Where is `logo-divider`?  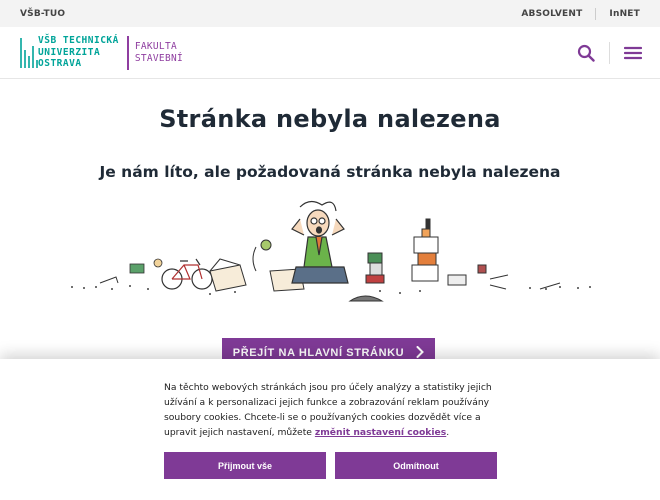 logo-divider is located at coordinates (127, 52).